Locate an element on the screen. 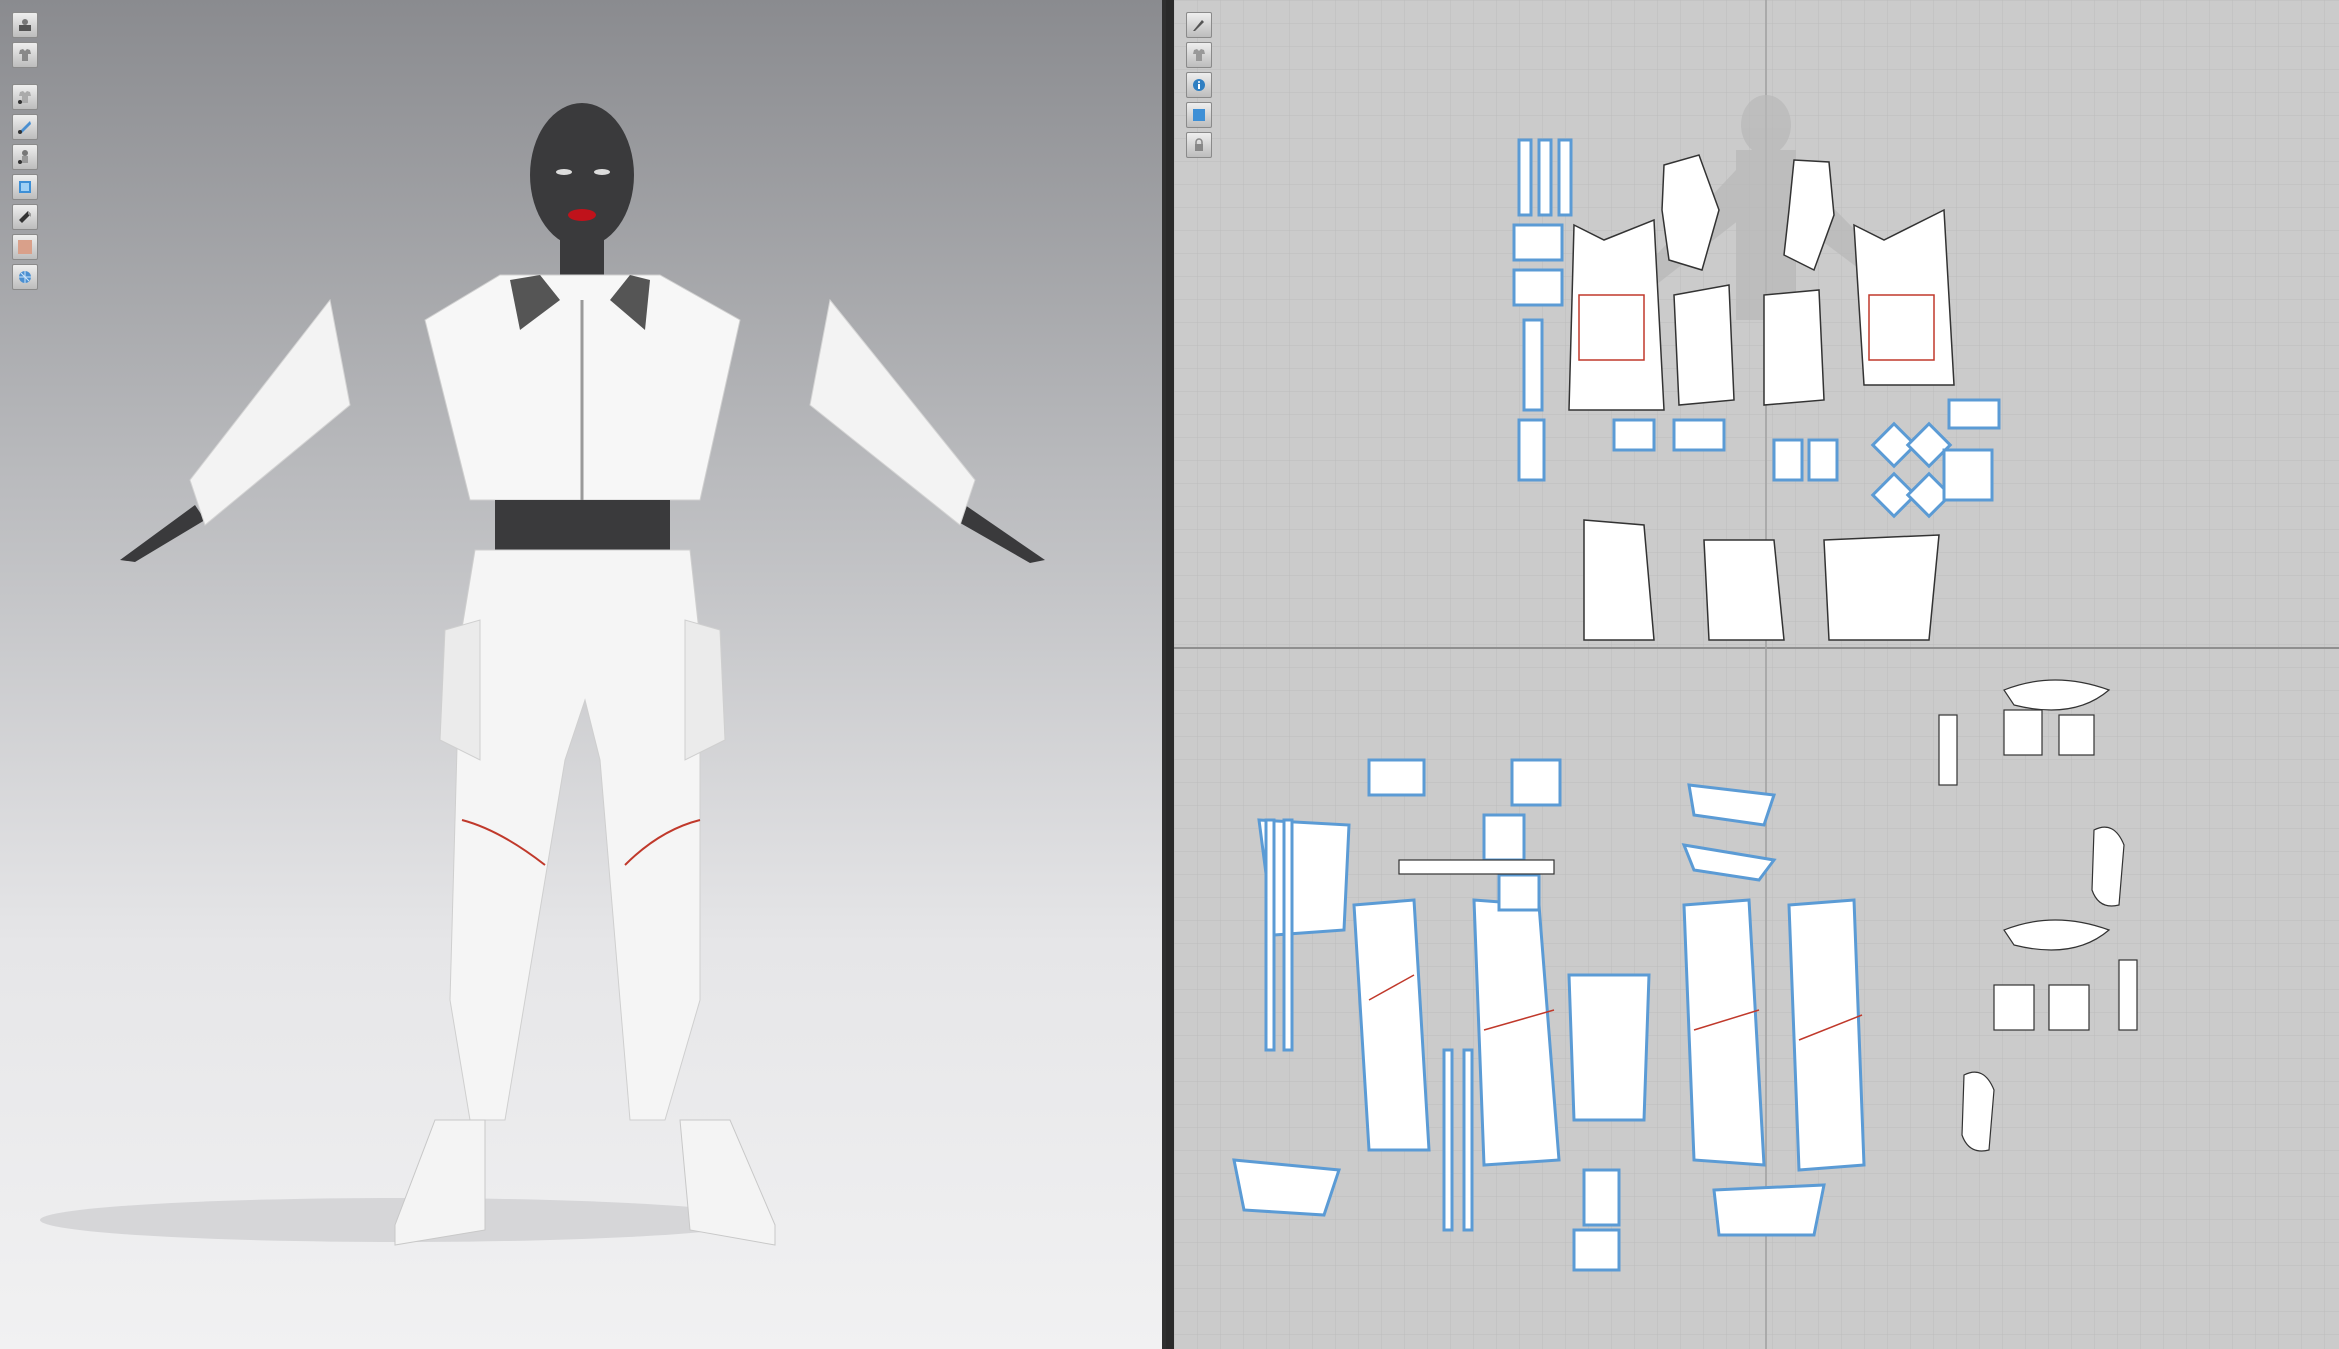 The width and height of the screenshot is (2339, 1349). pattern-piece-hem-pants-right is located at coordinates (1769, 1210).